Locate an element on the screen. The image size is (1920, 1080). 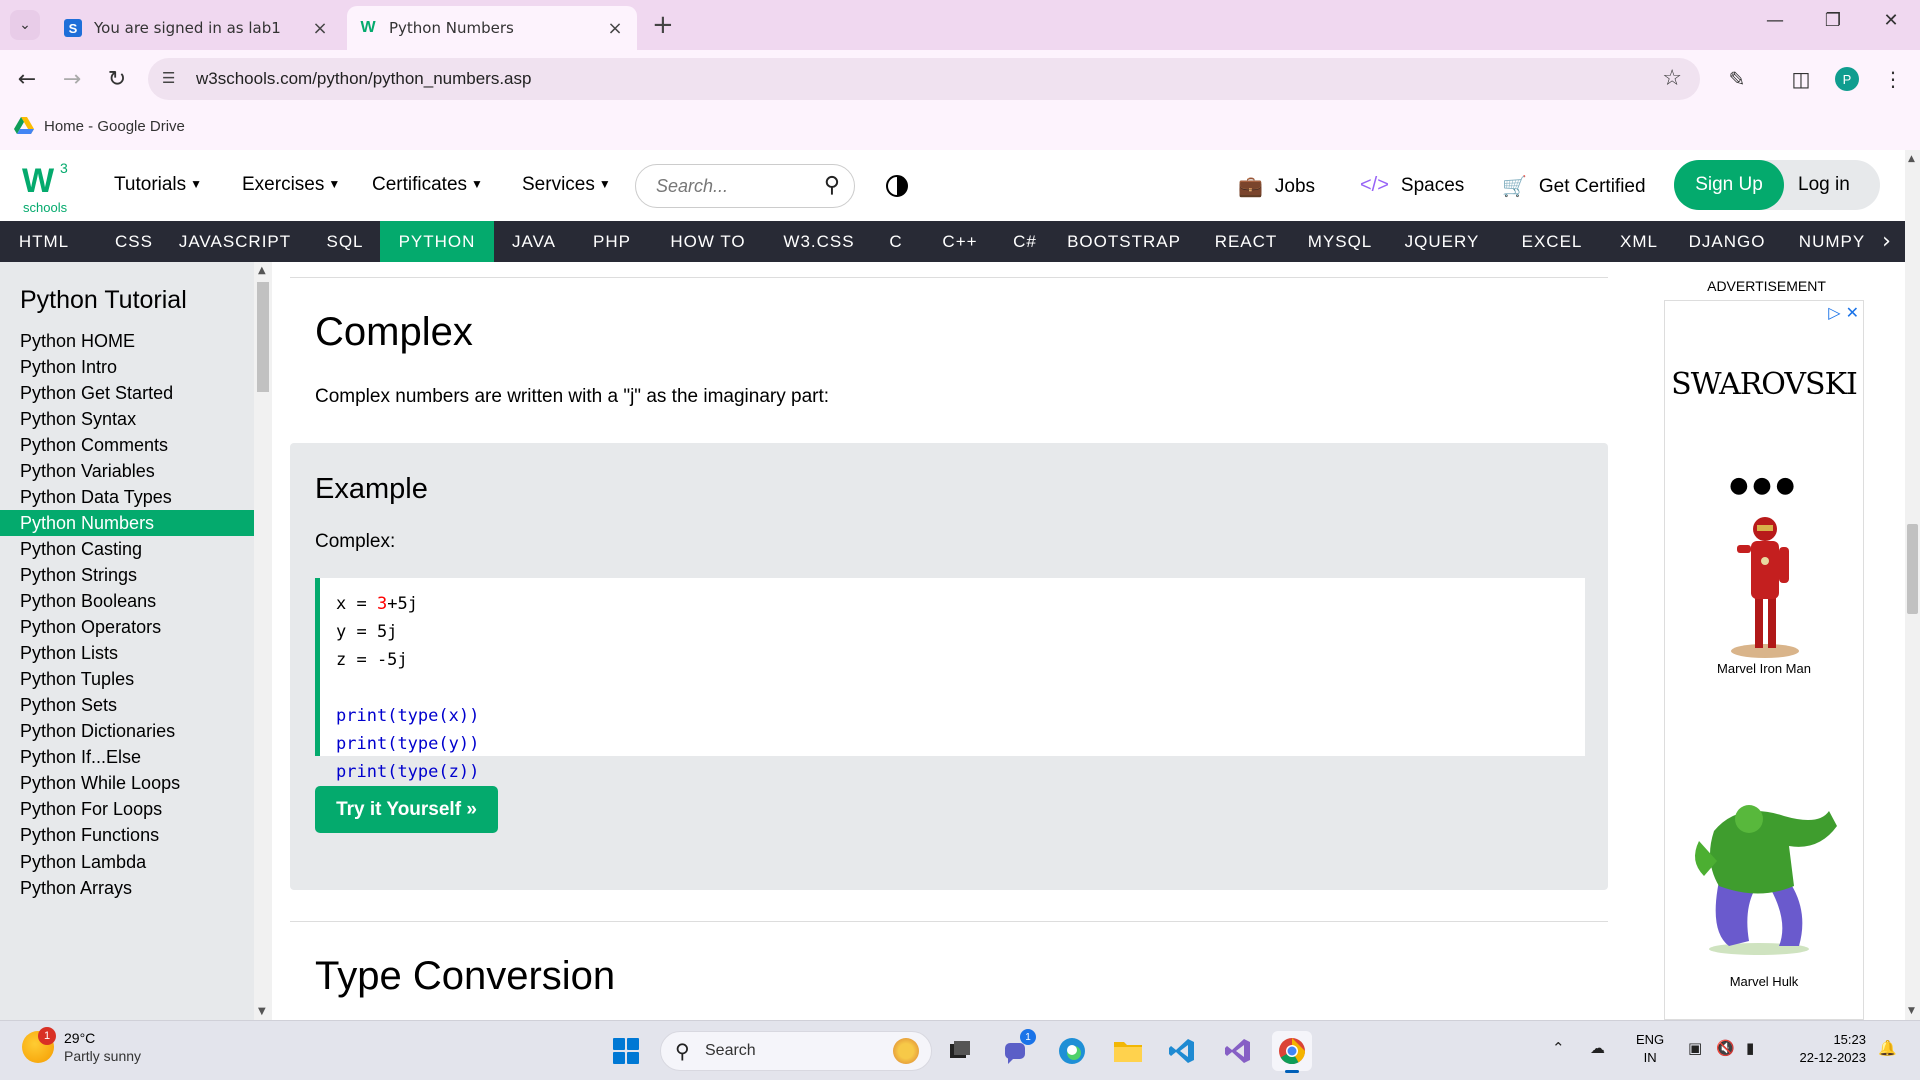
vscode-button is located at coordinates (1182, 1051).